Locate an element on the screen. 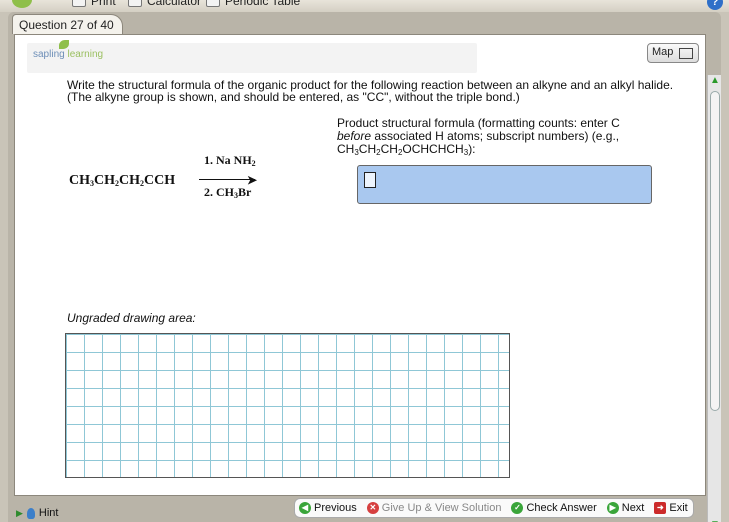  print-button: Print is located at coordinates (94, 4).